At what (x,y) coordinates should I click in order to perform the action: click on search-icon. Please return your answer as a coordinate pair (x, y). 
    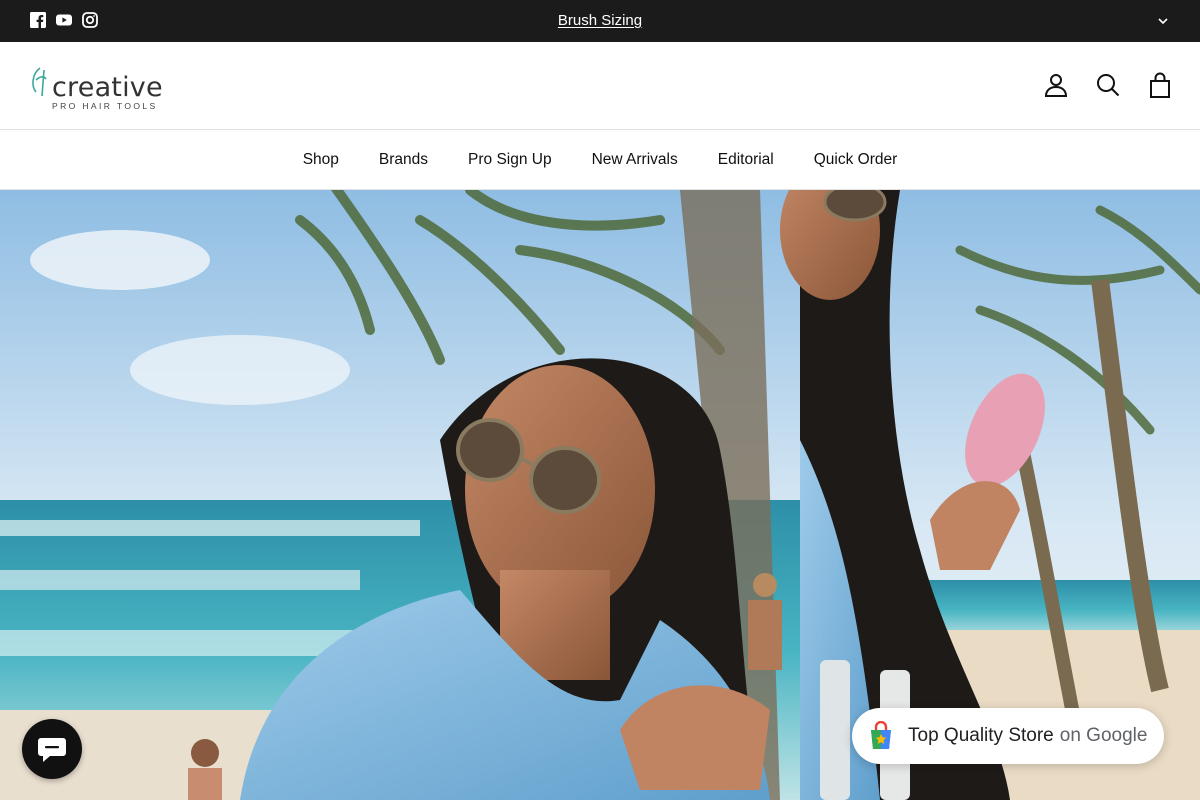
    Looking at the image, I should click on (1108, 85).